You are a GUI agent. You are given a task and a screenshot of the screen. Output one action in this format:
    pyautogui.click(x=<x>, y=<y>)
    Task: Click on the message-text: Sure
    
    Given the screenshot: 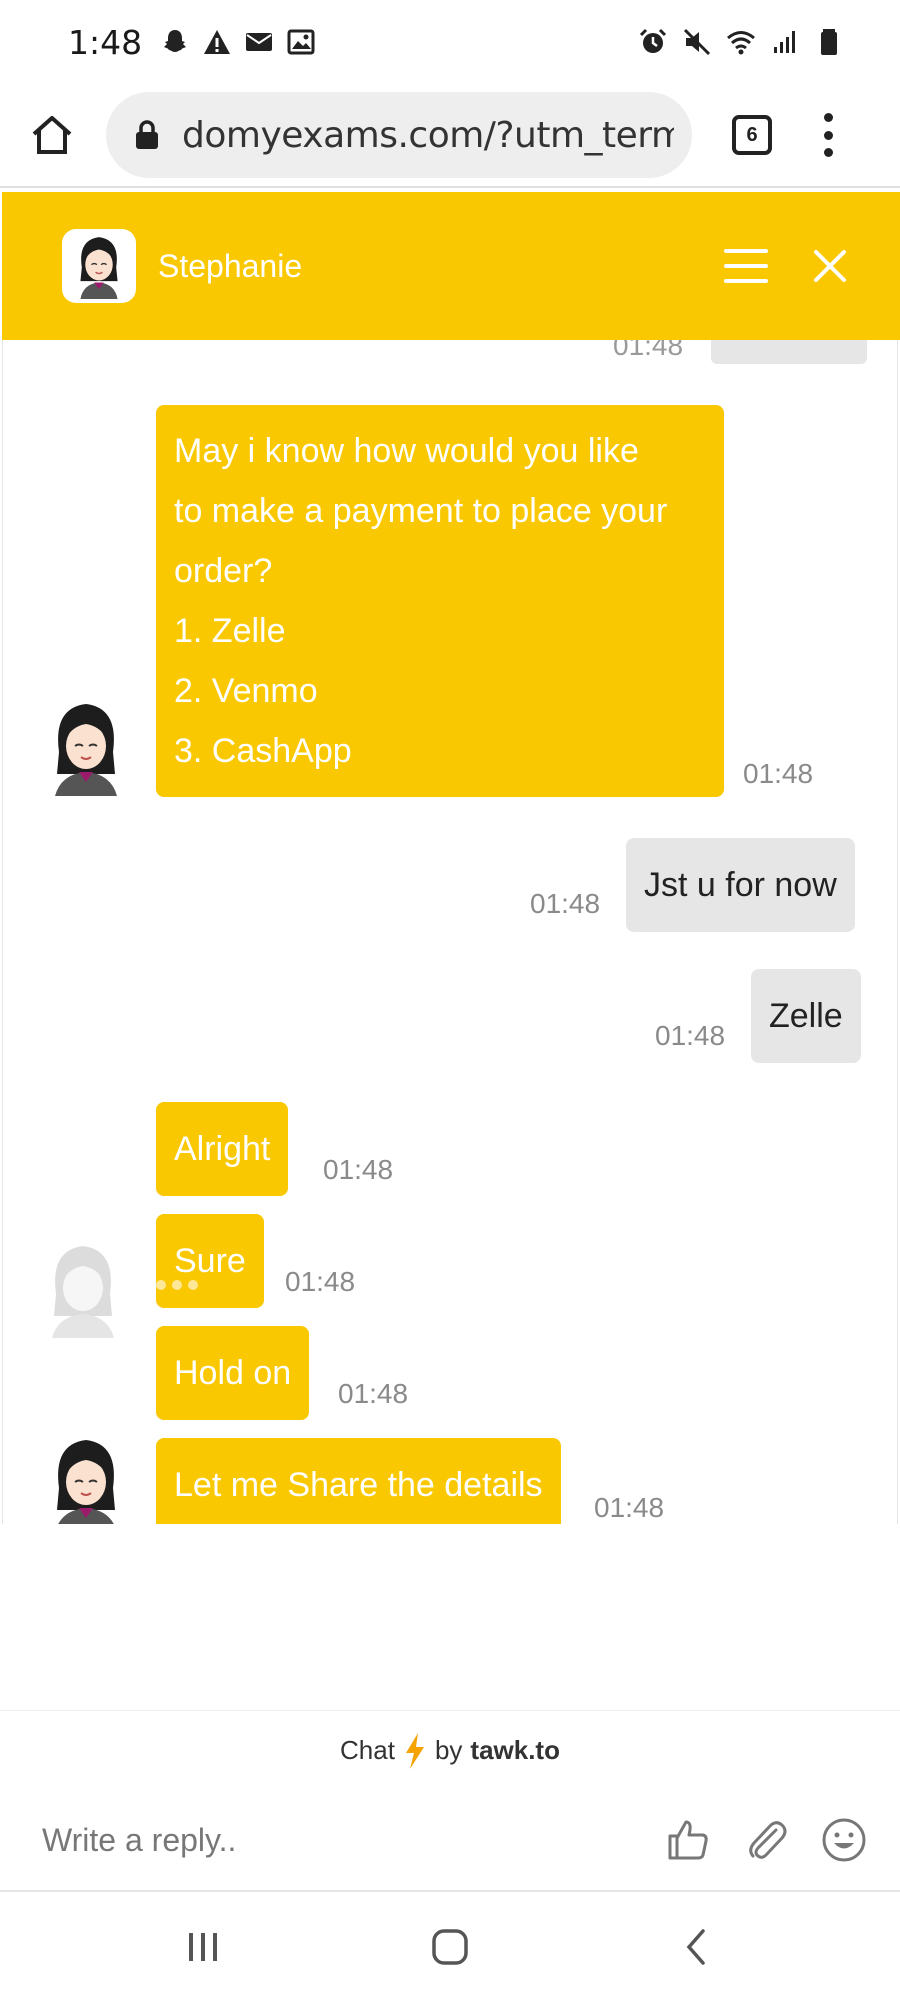 What is the action you would take?
    pyautogui.click(x=210, y=1260)
    